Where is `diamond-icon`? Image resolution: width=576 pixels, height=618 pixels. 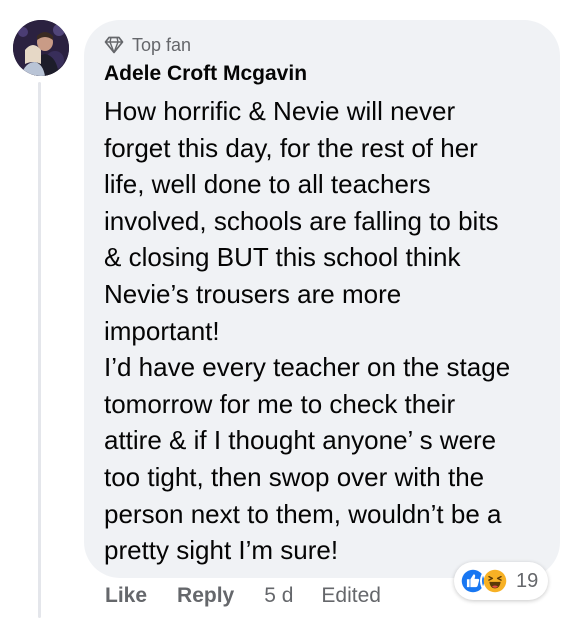 diamond-icon is located at coordinates (114, 45).